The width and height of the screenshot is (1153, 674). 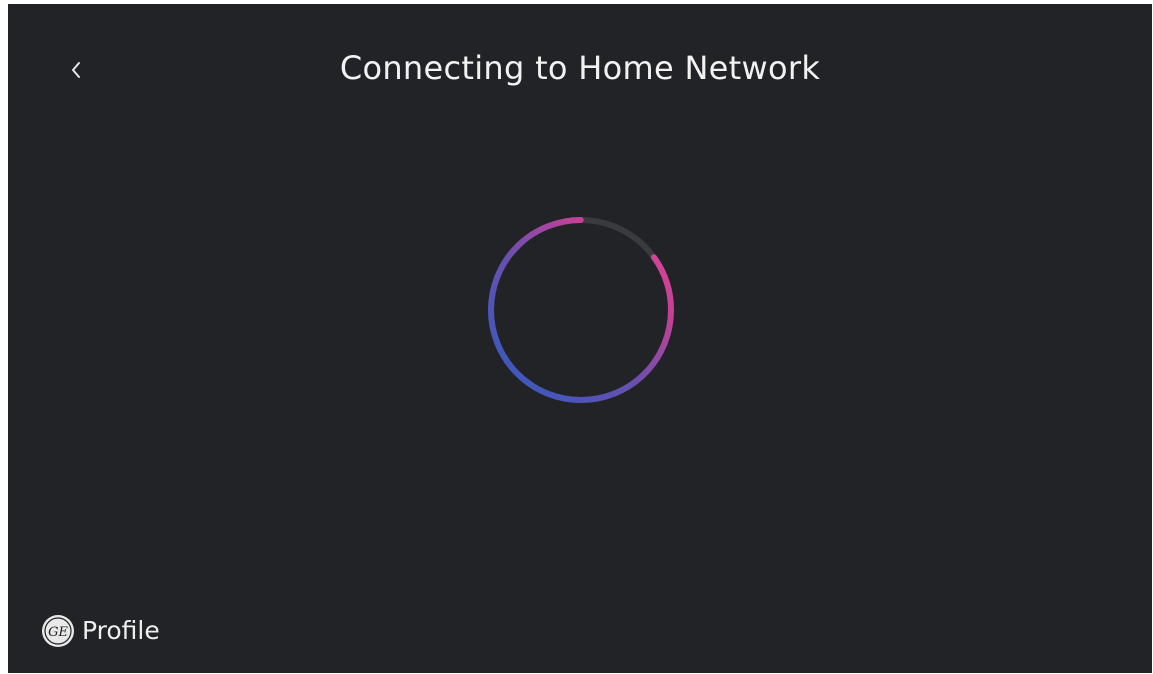 What do you see at coordinates (581, 310) in the screenshot?
I see `loading-spinner-icon` at bounding box center [581, 310].